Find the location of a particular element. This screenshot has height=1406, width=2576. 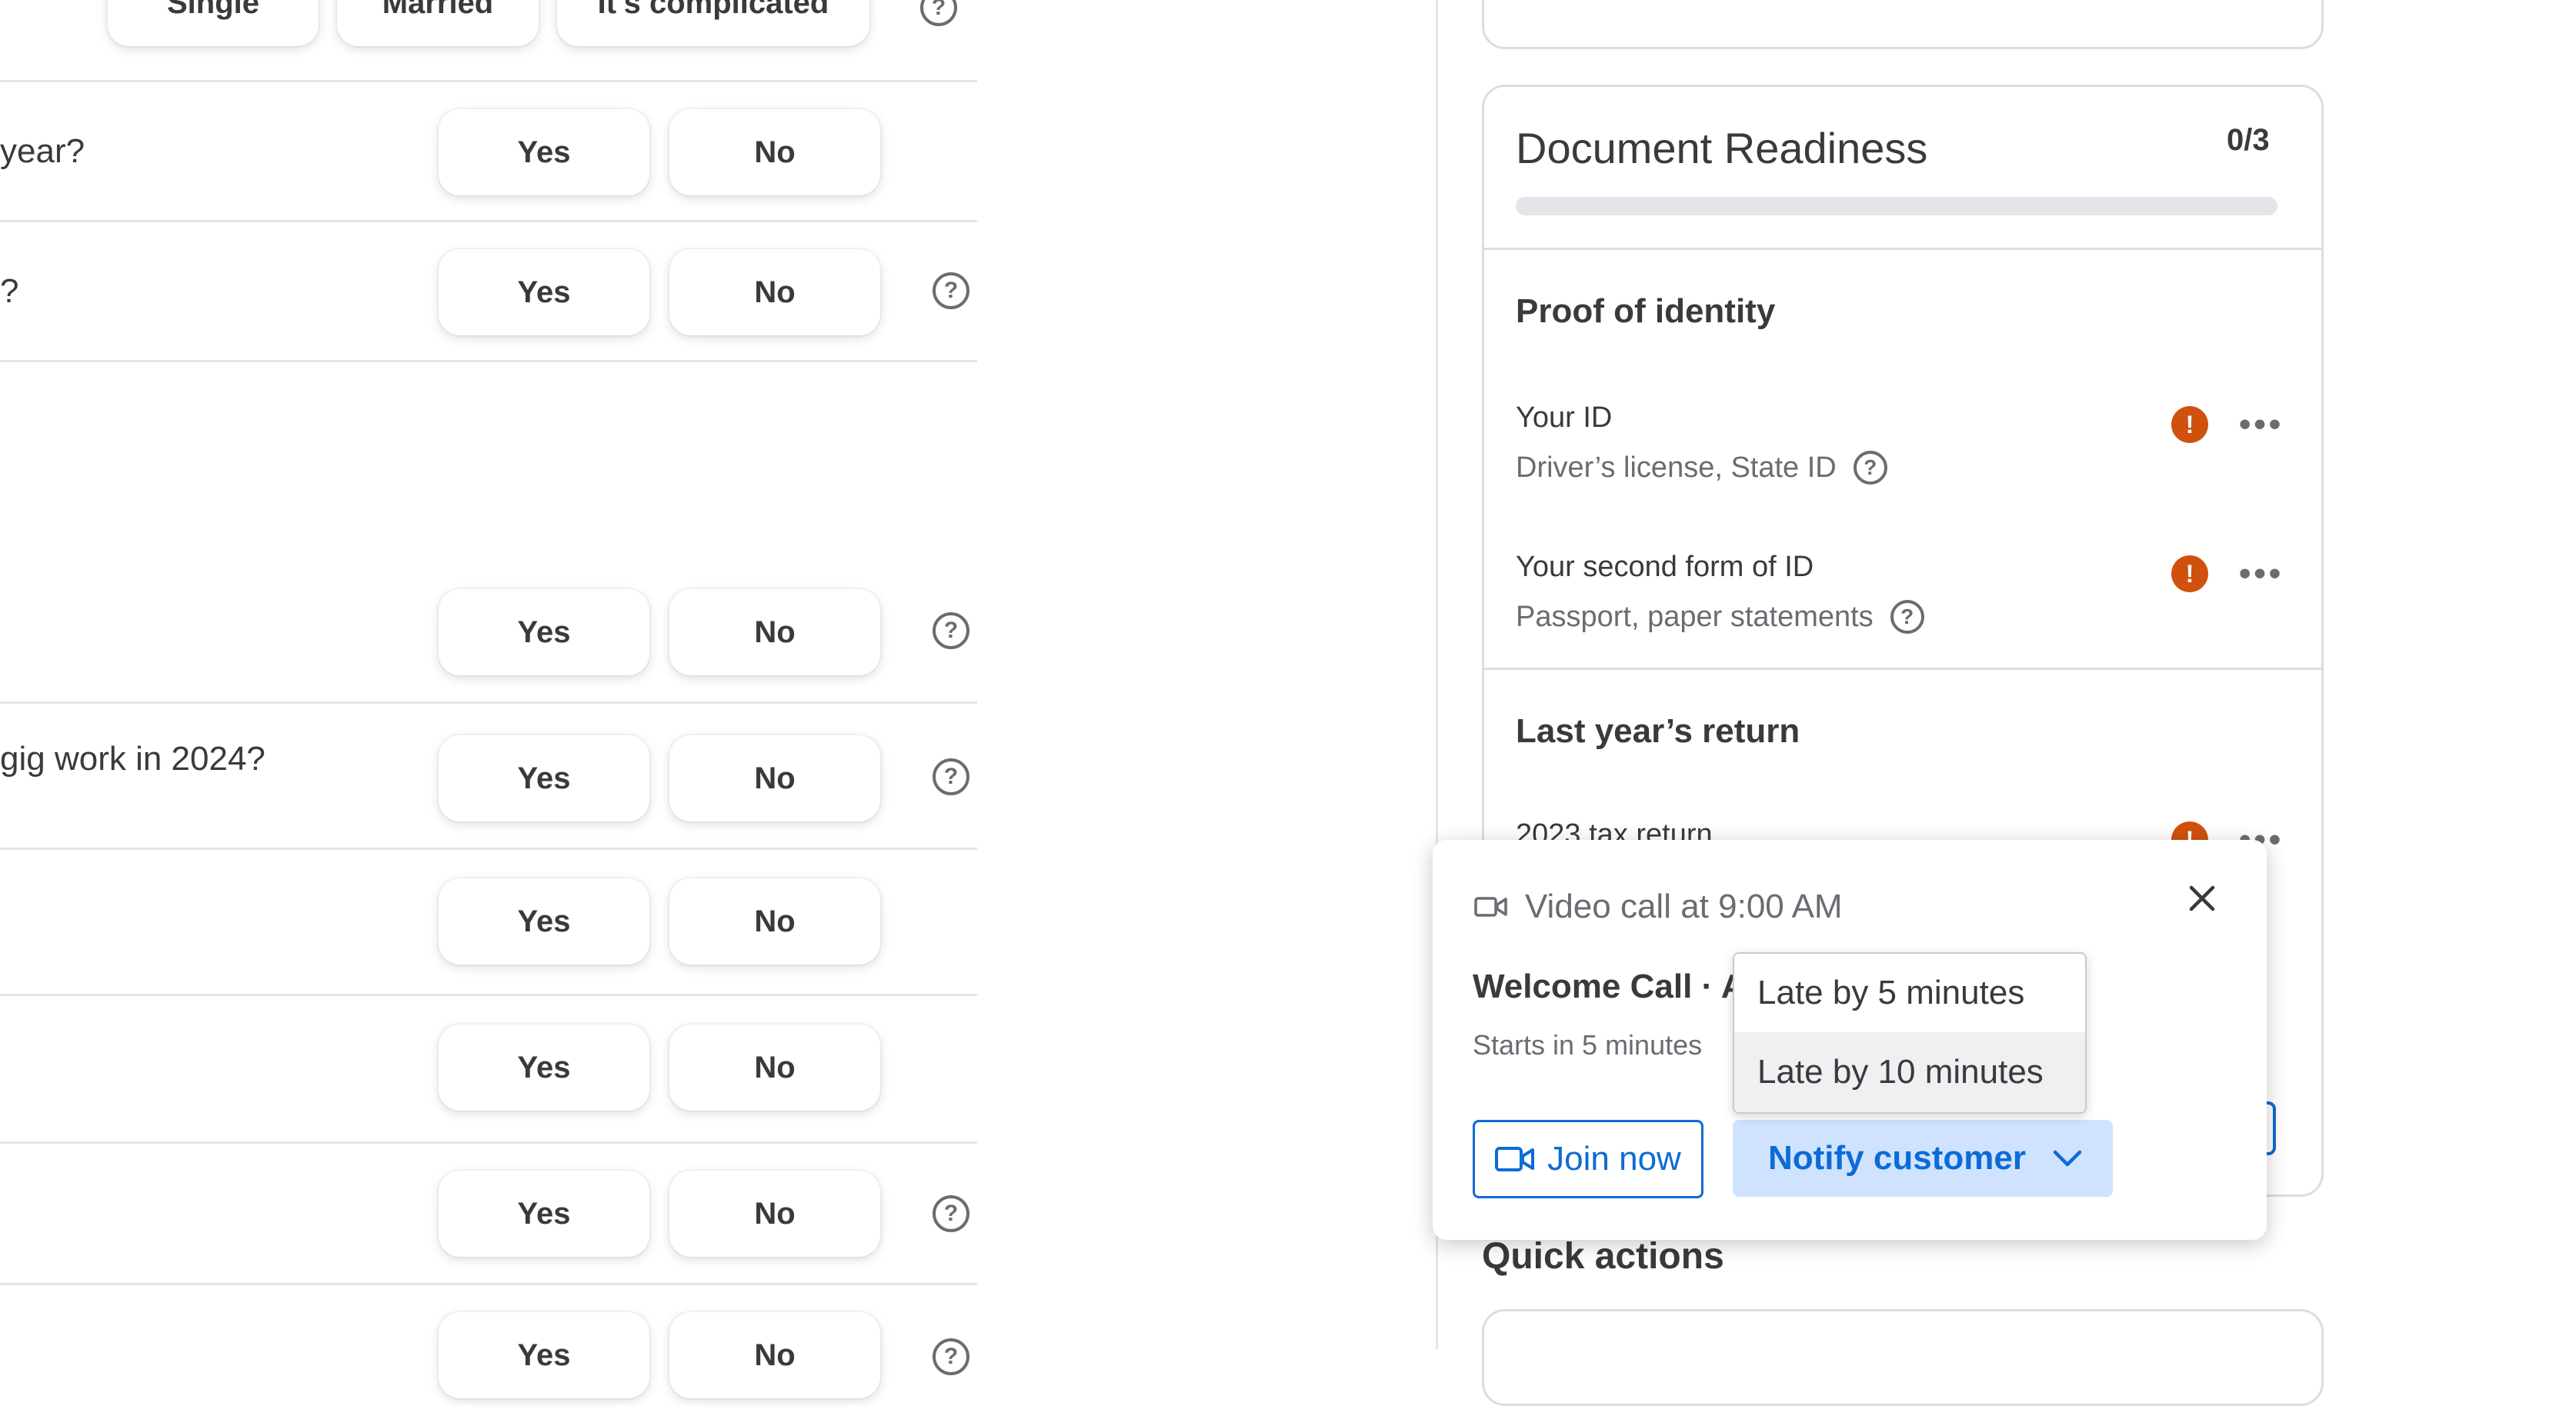

document-description-text: Passport, paper statements is located at coordinates (1695, 616).